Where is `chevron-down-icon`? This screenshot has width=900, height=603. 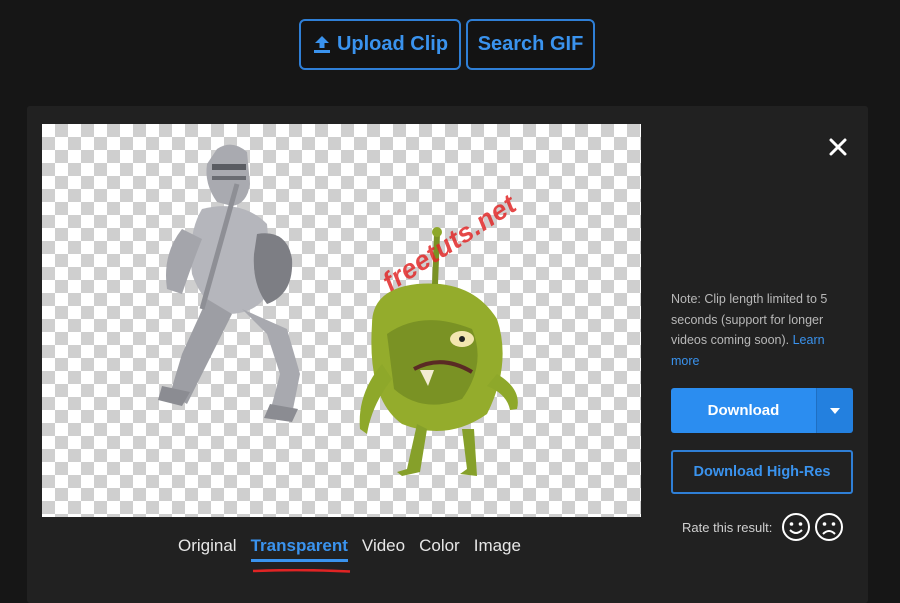 chevron-down-icon is located at coordinates (835, 410).